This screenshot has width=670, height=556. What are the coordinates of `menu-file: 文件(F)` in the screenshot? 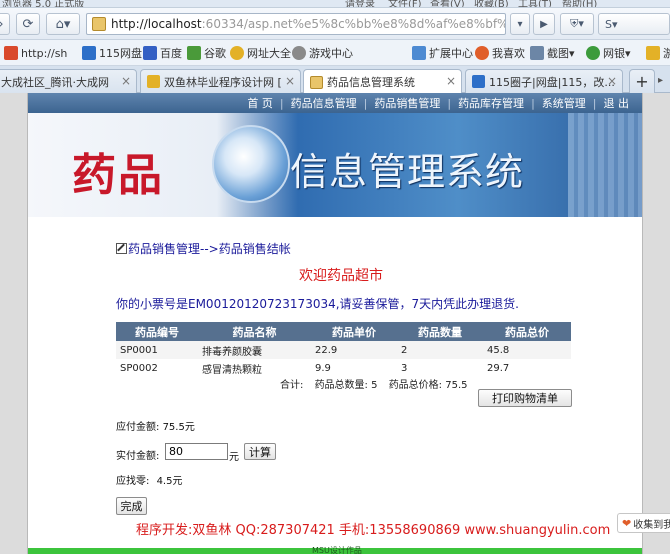 It's located at (405, 3).